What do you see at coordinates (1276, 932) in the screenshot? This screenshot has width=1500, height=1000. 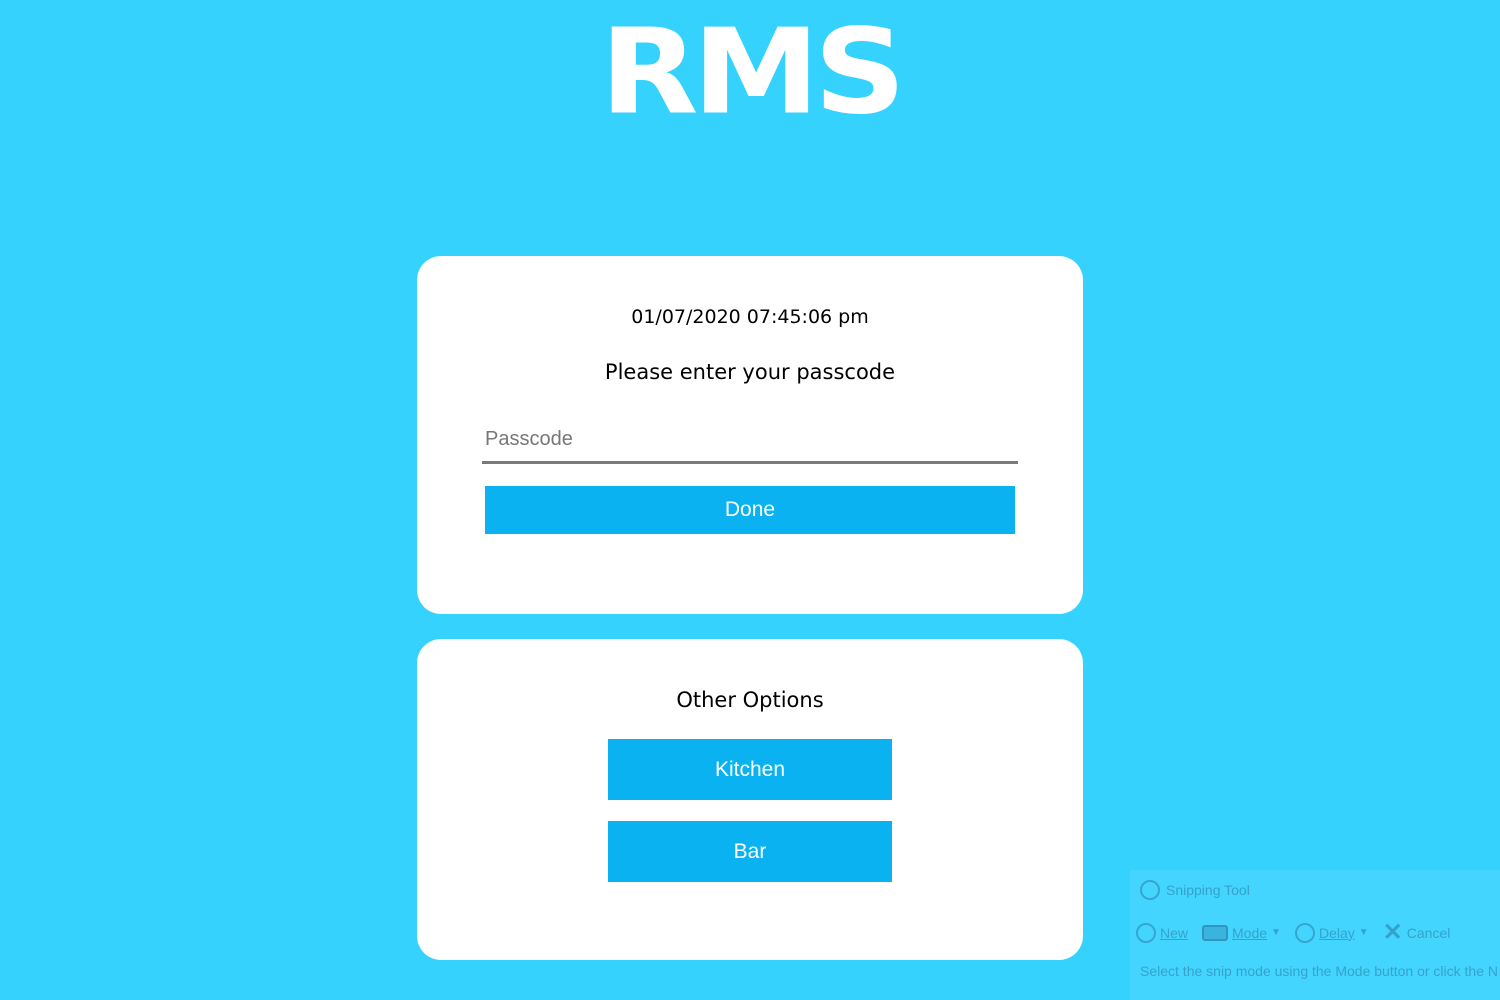 I see `mode-dropdown-icon: ▼` at bounding box center [1276, 932].